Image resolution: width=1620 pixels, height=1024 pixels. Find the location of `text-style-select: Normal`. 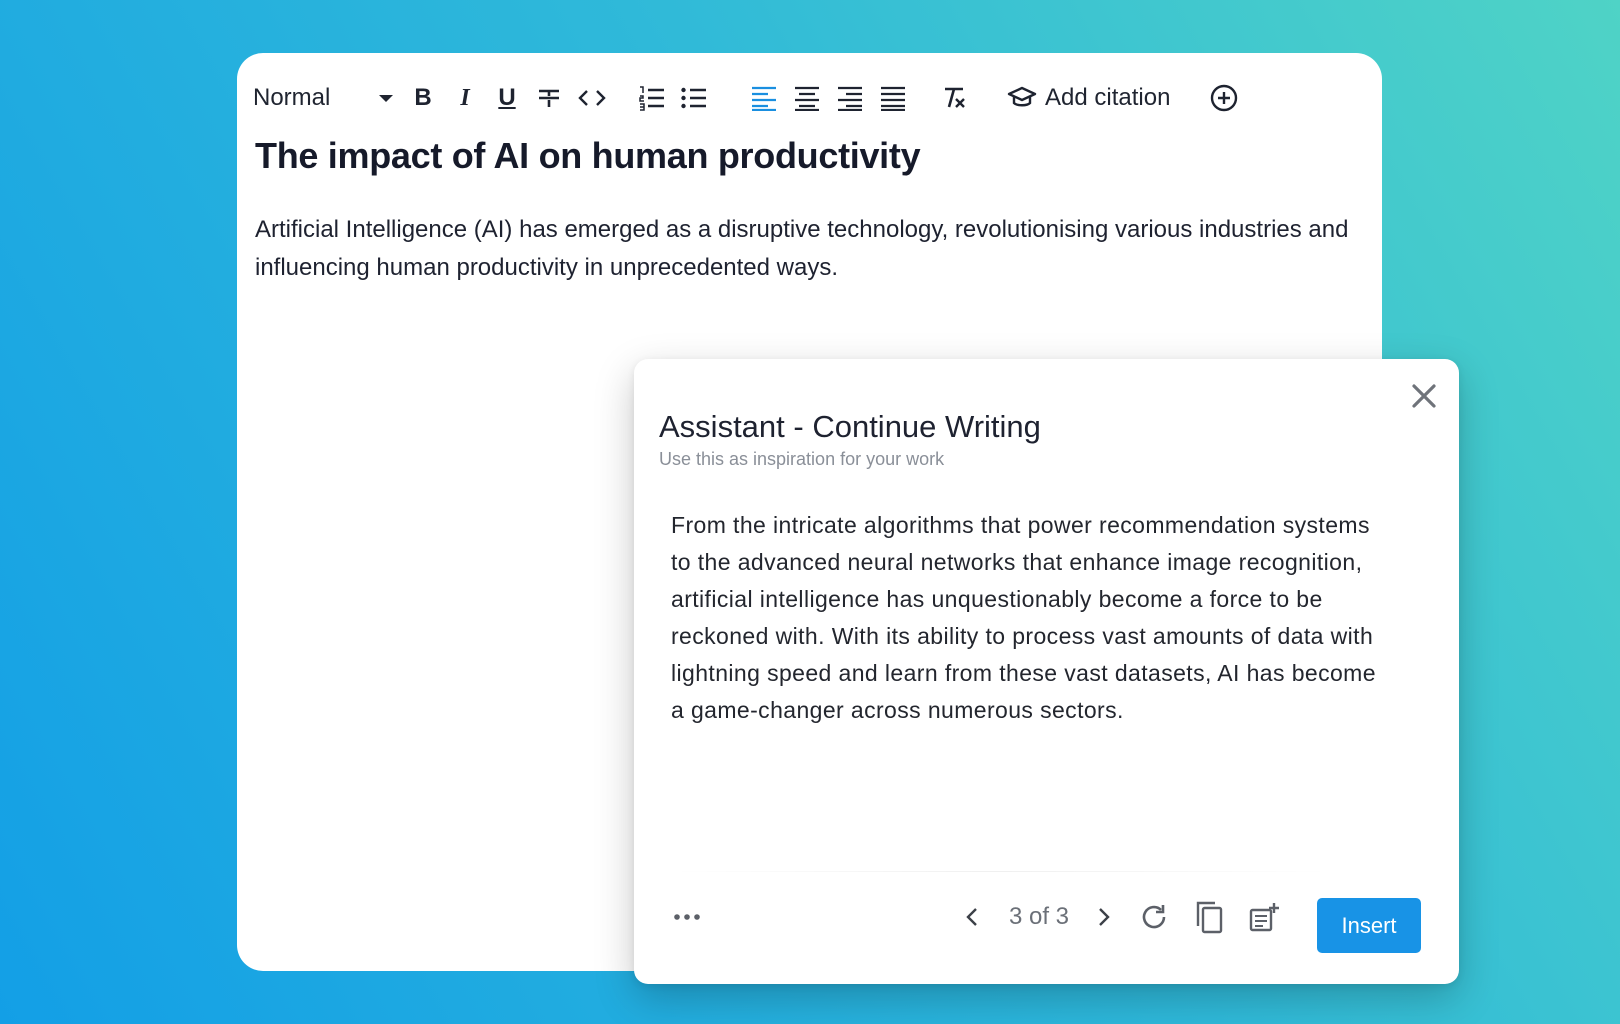

text-style-select: Normal is located at coordinates (323, 98).